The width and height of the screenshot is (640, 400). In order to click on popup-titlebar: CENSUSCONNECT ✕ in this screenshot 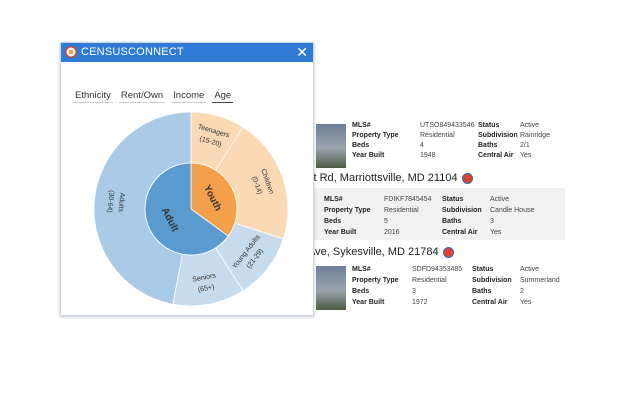, I will do `click(187, 52)`.